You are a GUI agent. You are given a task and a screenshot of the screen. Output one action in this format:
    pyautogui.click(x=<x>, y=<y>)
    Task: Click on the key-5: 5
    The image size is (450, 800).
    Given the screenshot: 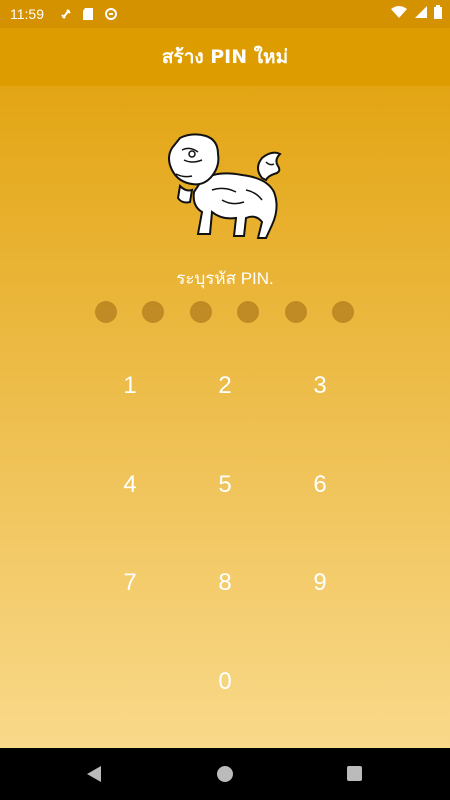 What is the action you would take?
    pyautogui.click(x=225, y=485)
    